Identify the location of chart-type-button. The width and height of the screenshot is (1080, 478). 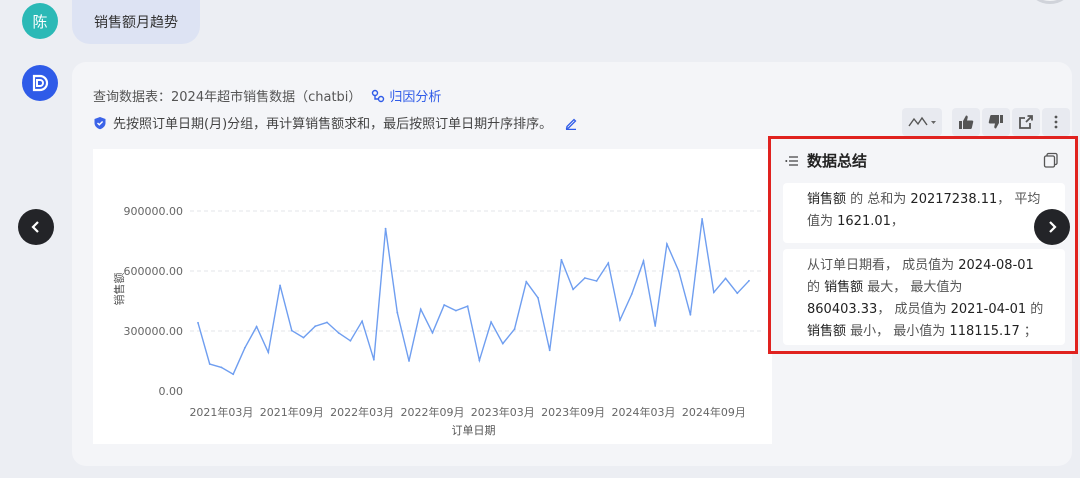
(922, 122).